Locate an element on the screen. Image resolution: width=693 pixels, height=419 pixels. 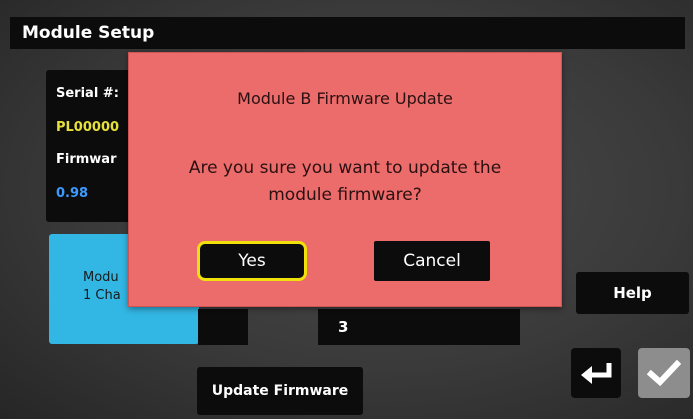
title-bar: Module Setup is located at coordinates (347, 33).